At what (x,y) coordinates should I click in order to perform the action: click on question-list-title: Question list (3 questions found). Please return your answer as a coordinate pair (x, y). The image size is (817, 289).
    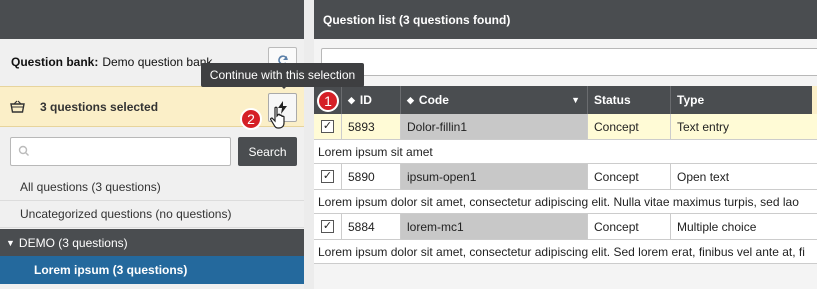
    Looking at the image, I should click on (565, 19).